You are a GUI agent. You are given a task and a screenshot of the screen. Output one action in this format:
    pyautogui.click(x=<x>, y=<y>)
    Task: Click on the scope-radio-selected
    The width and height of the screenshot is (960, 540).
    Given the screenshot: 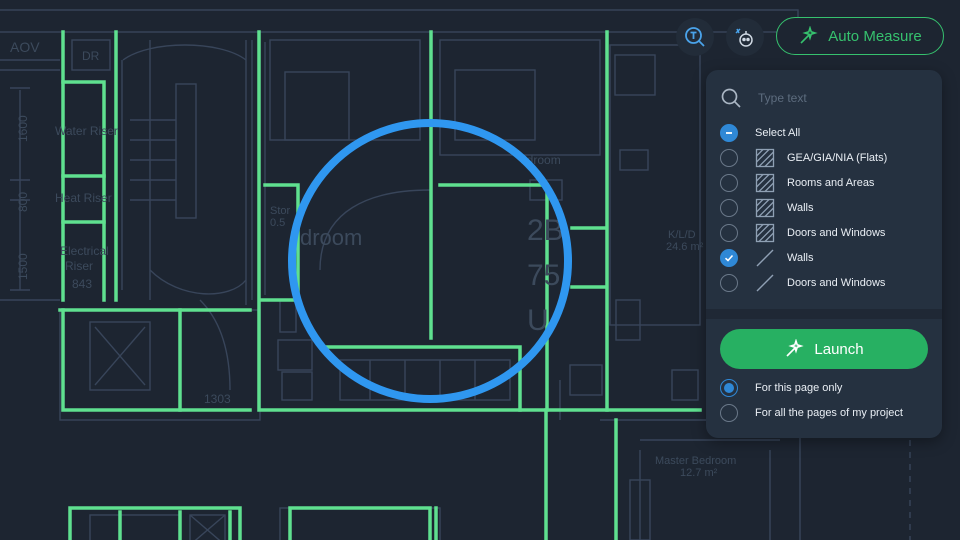 What is the action you would take?
    pyautogui.click(x=729, y=388)
    